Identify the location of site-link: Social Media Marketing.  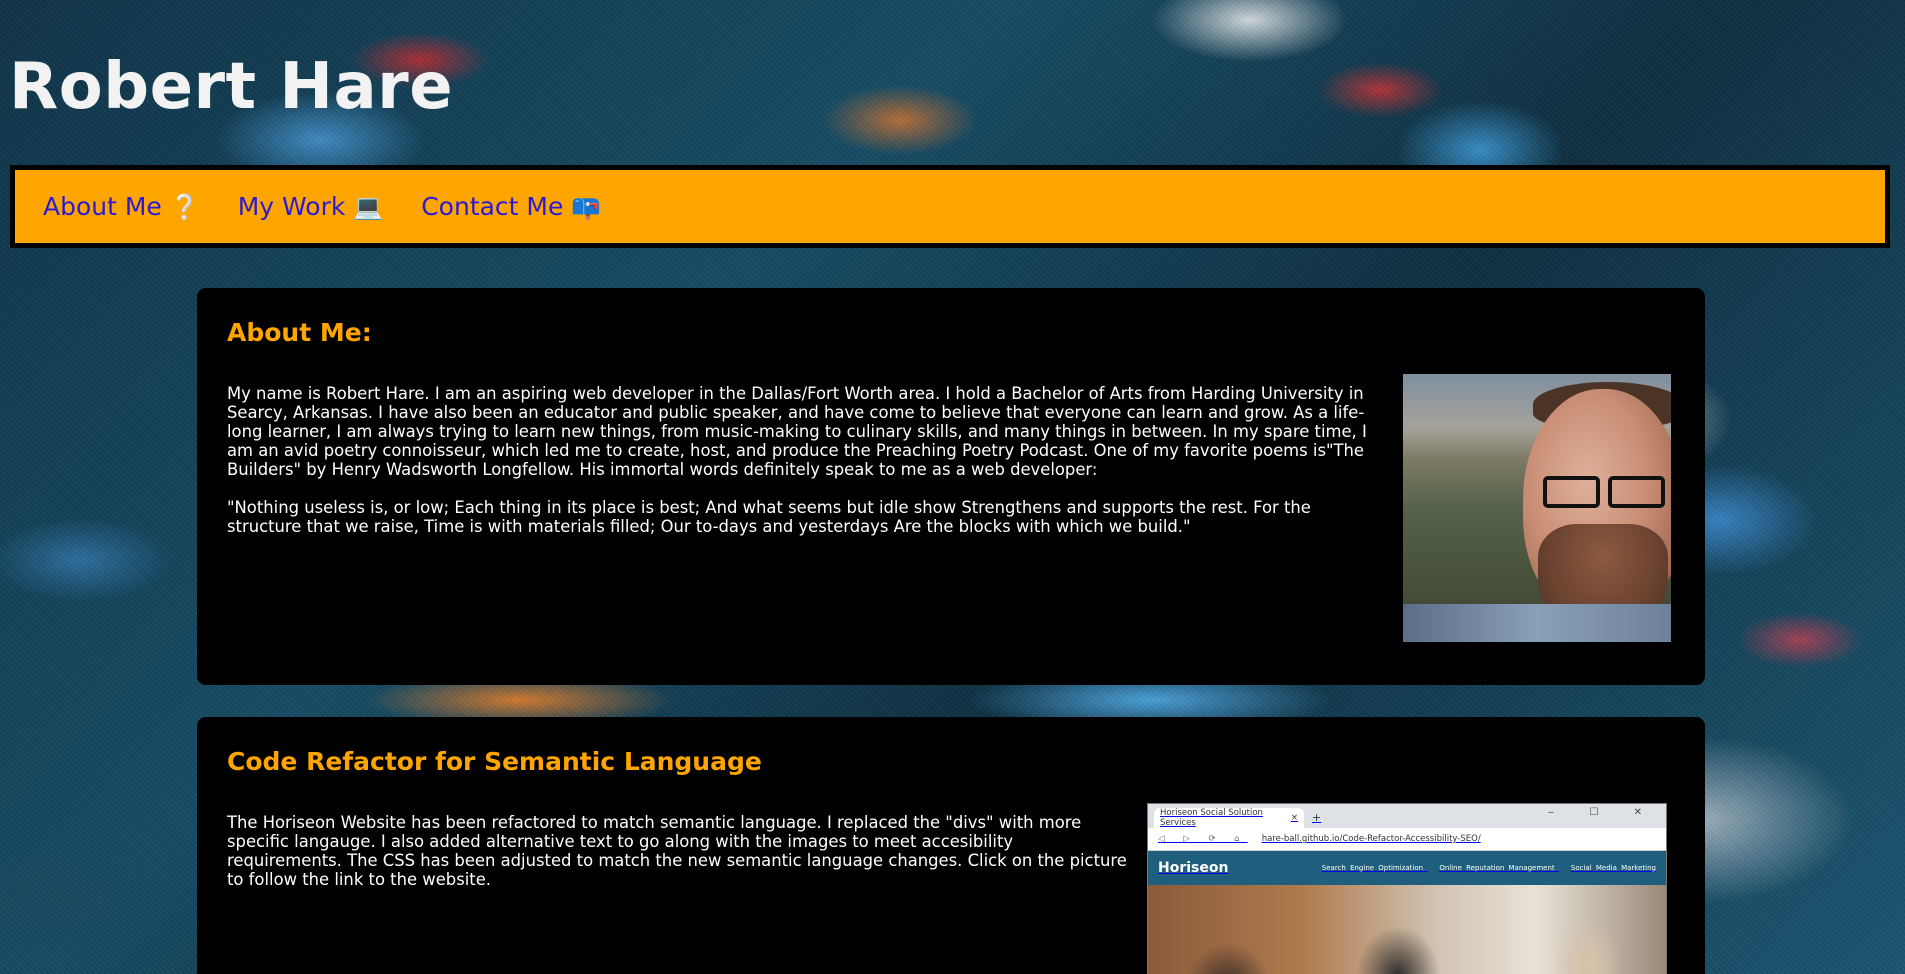
(1613, 868).